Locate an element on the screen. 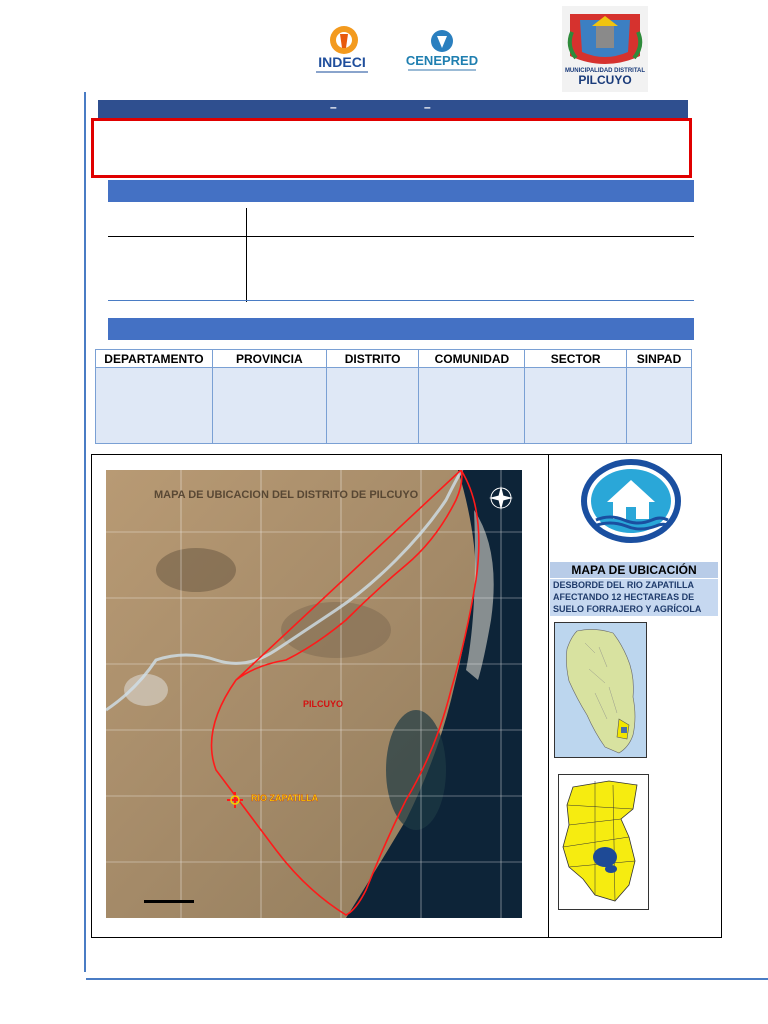 Image resolution: width=768 pixels, height=1024 pixels. header-distrito: DISTRITO is located at coordinates (372, 358).